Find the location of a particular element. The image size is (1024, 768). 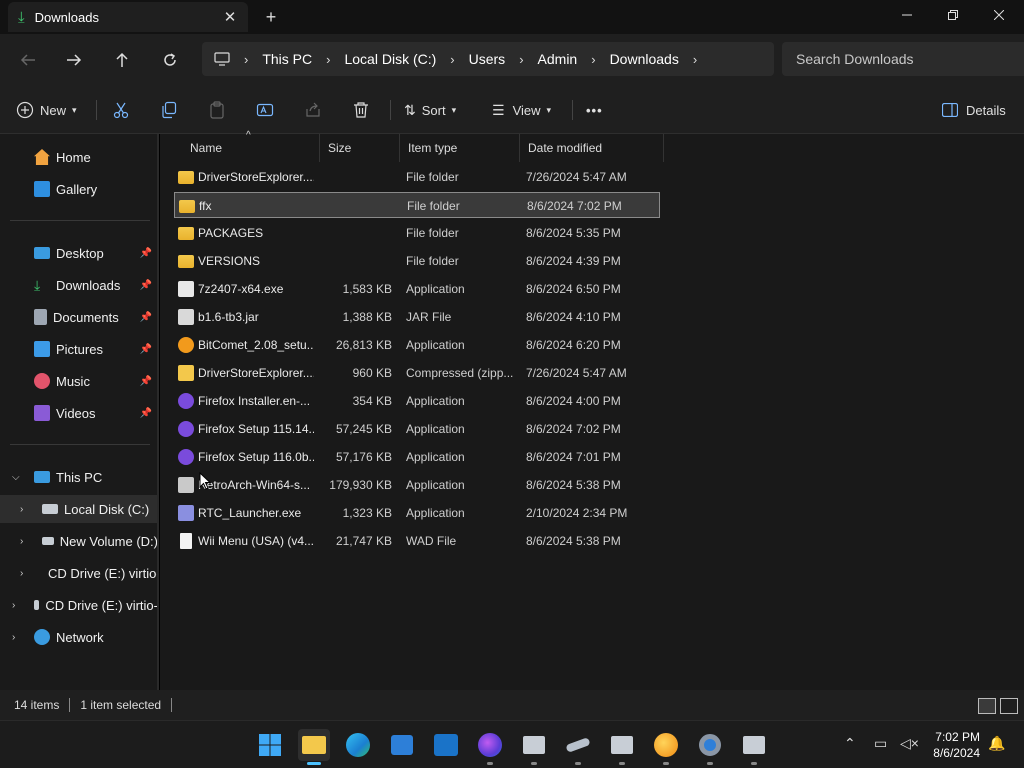

taskbar-bitcomet is located at coordinates (666, 747).